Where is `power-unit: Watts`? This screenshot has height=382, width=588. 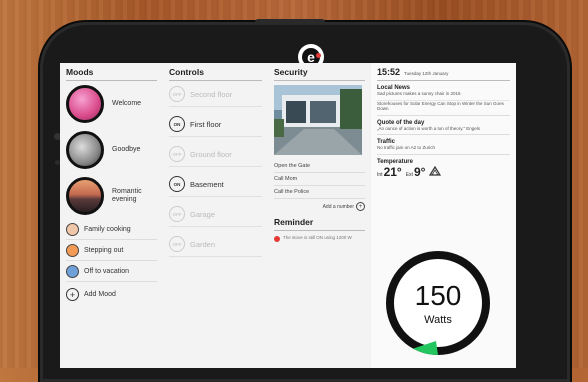
power-unit: Watts is located at coordinates (438, 320).